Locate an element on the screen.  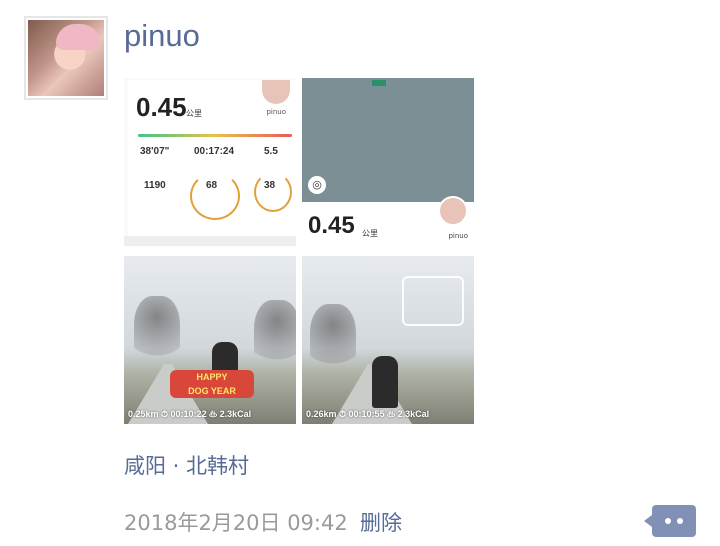
map-user-avatar is located at coordinates (453, 211).